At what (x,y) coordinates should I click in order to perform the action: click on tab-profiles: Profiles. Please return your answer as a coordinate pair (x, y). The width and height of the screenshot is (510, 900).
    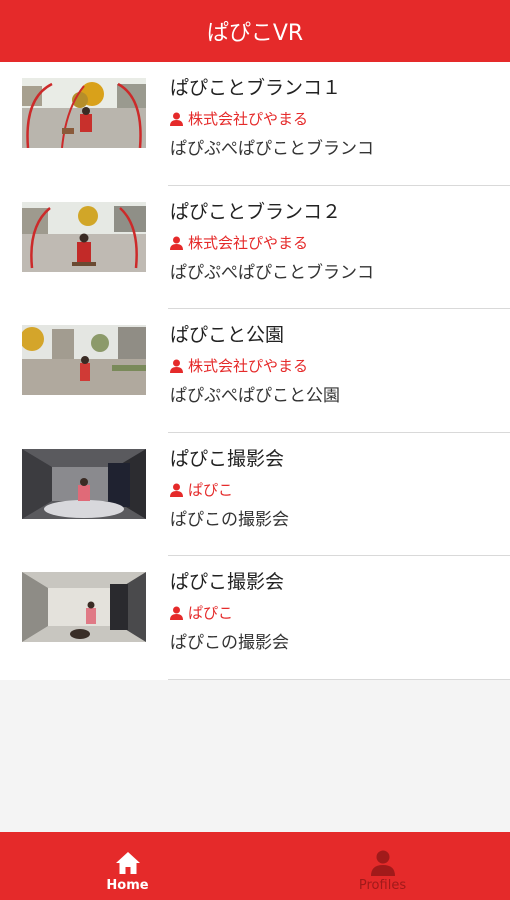
    Looking at the image, I should click on (382, 866).